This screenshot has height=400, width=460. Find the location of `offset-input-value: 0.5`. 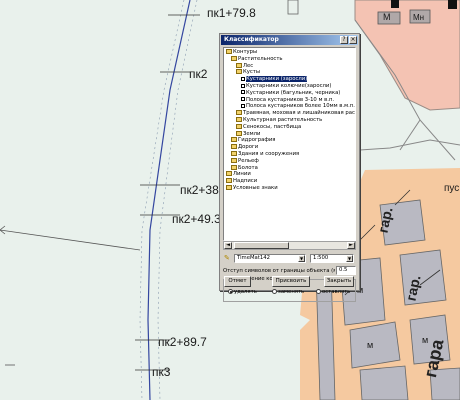

offset-input-value: 0.5 is located at coordinates (343, 270).